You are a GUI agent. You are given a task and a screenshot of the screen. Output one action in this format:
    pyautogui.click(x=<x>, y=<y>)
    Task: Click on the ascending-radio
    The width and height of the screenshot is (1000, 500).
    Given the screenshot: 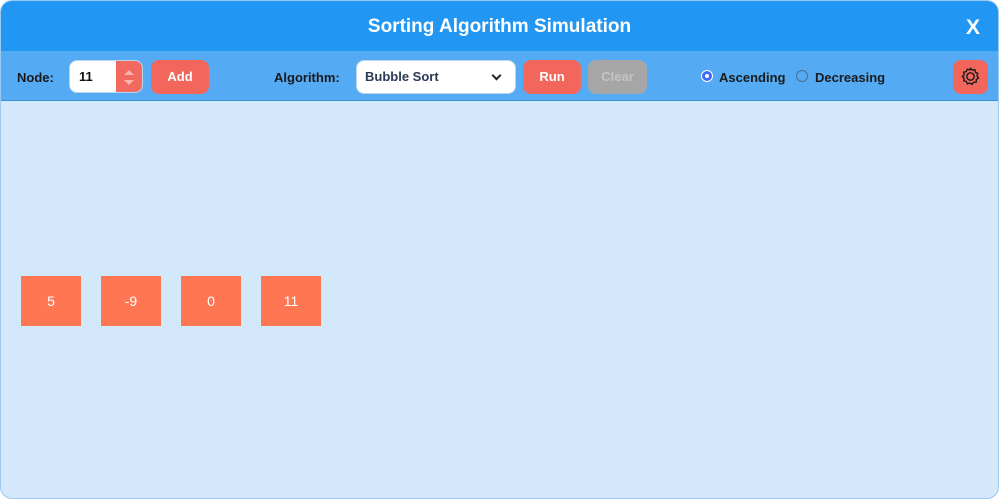 What is the action you would take?
    pyautogui.click(x=707, y=76)
    